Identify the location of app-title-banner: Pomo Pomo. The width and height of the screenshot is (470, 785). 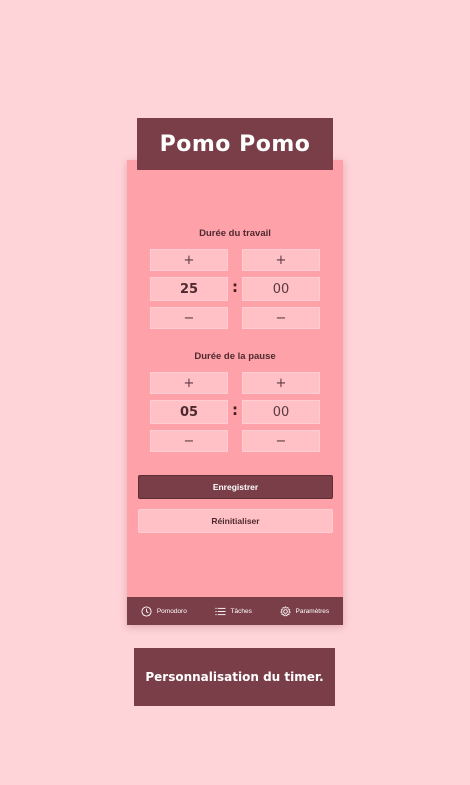
(235, 144).